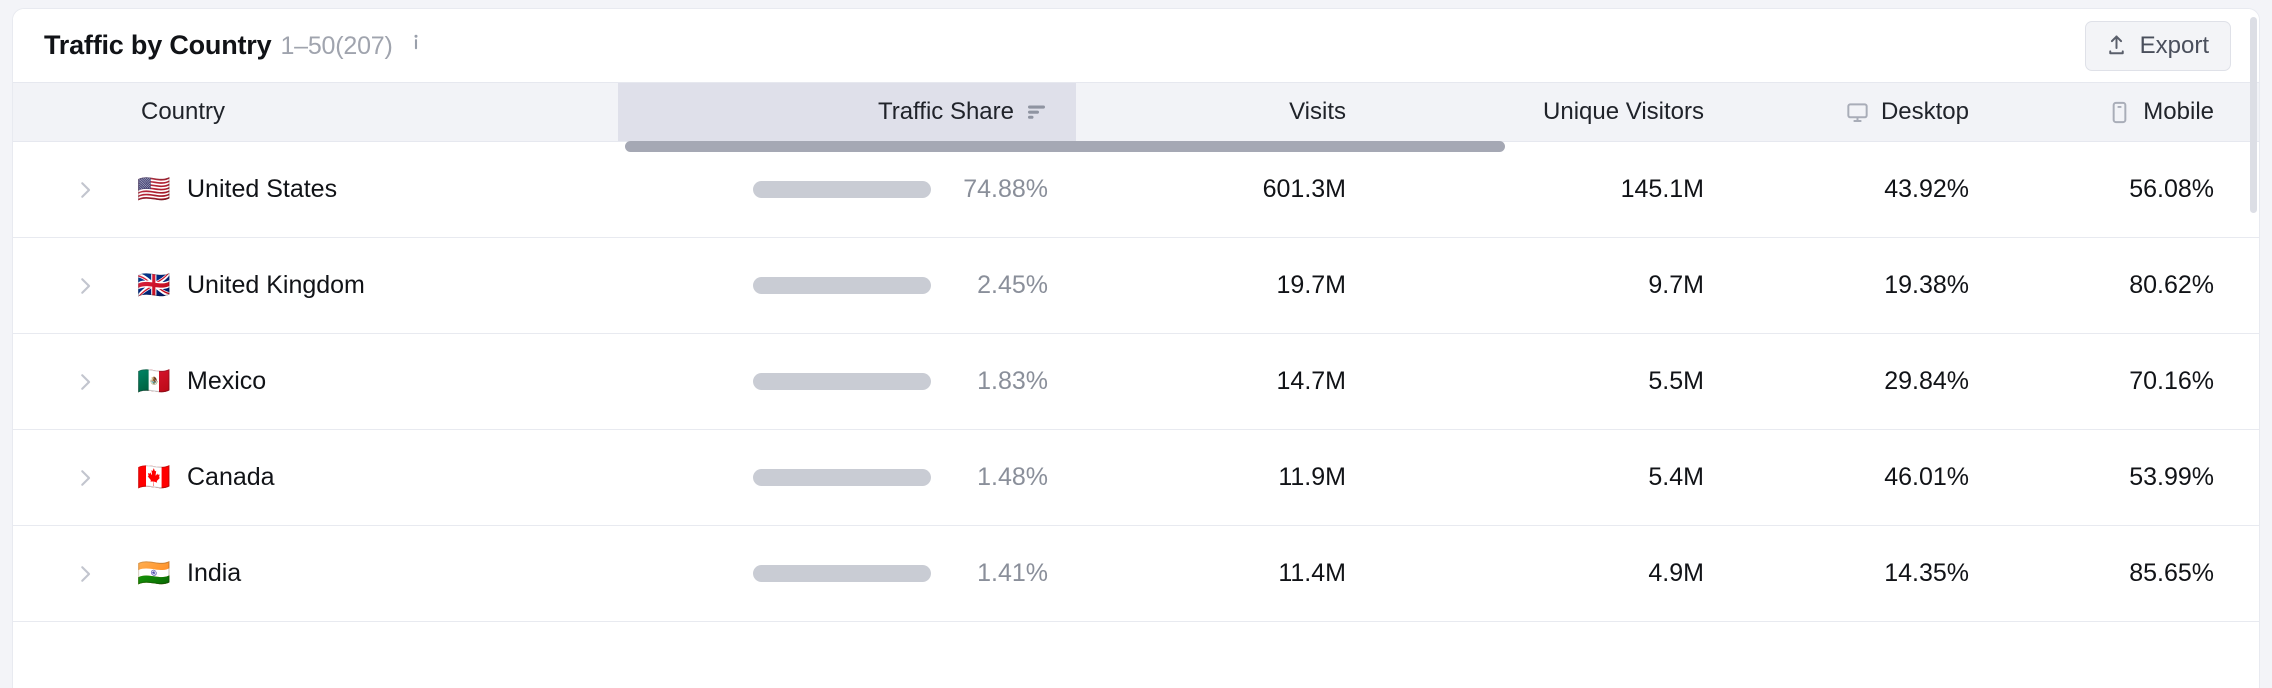 This screenshot has width=2272, height=688. I want to click on country-name: Mexico, so click(227, 381).